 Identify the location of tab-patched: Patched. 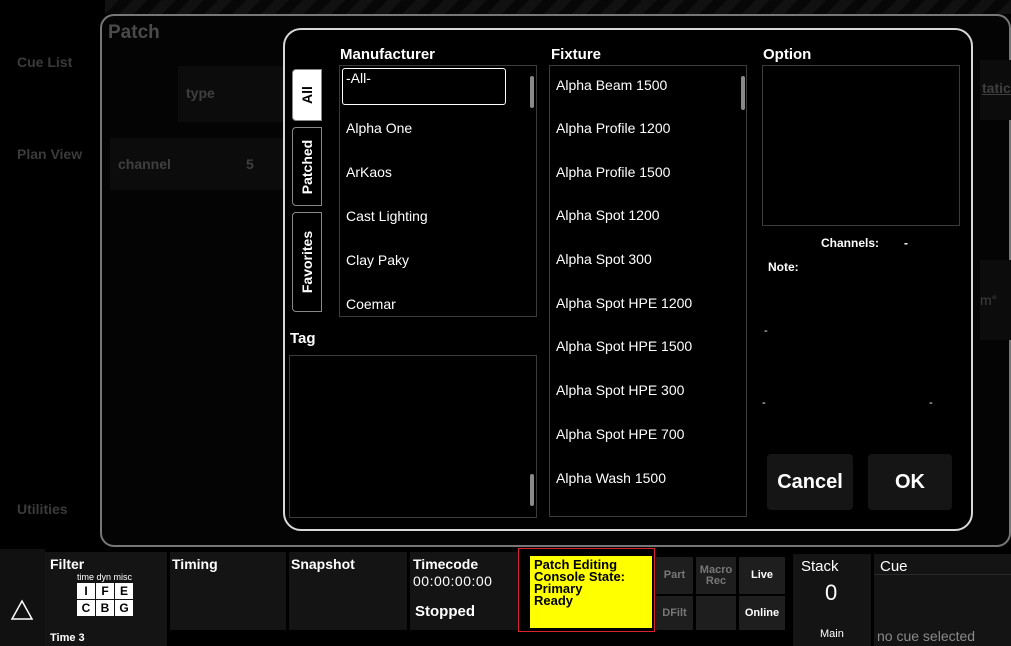
(307, 166).